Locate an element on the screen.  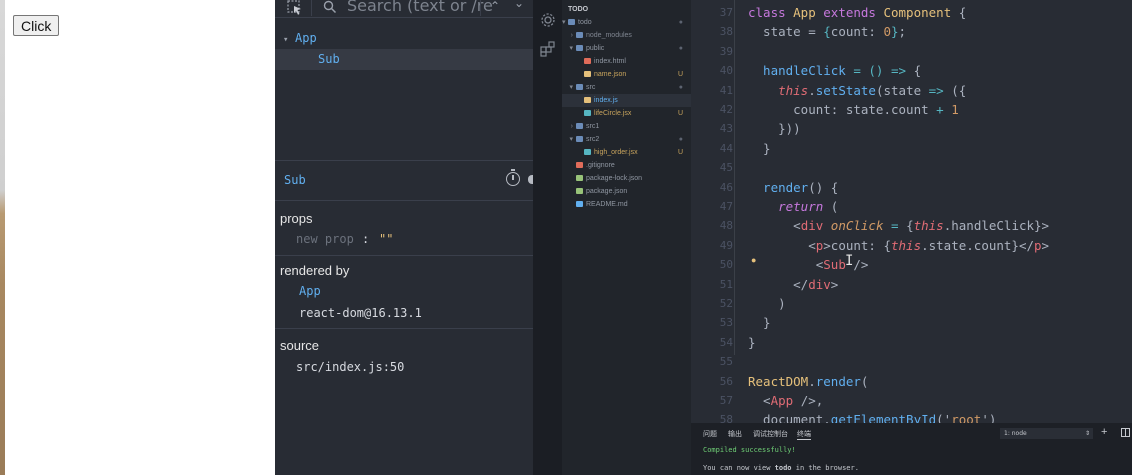
code-line: document.getElementById('root') is located at coordinates (872, 417).